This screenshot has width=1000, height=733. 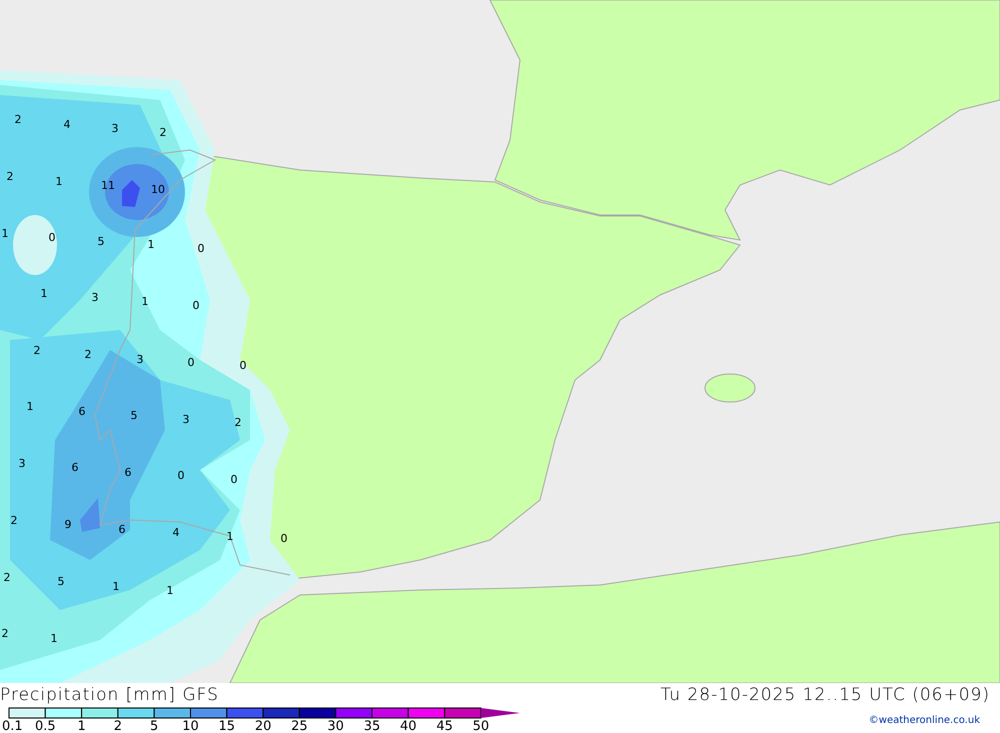 What do you see at coordinates (154, 726) in the screenshot?
I see `legend-label: 5` at bounding box center [154, 726].